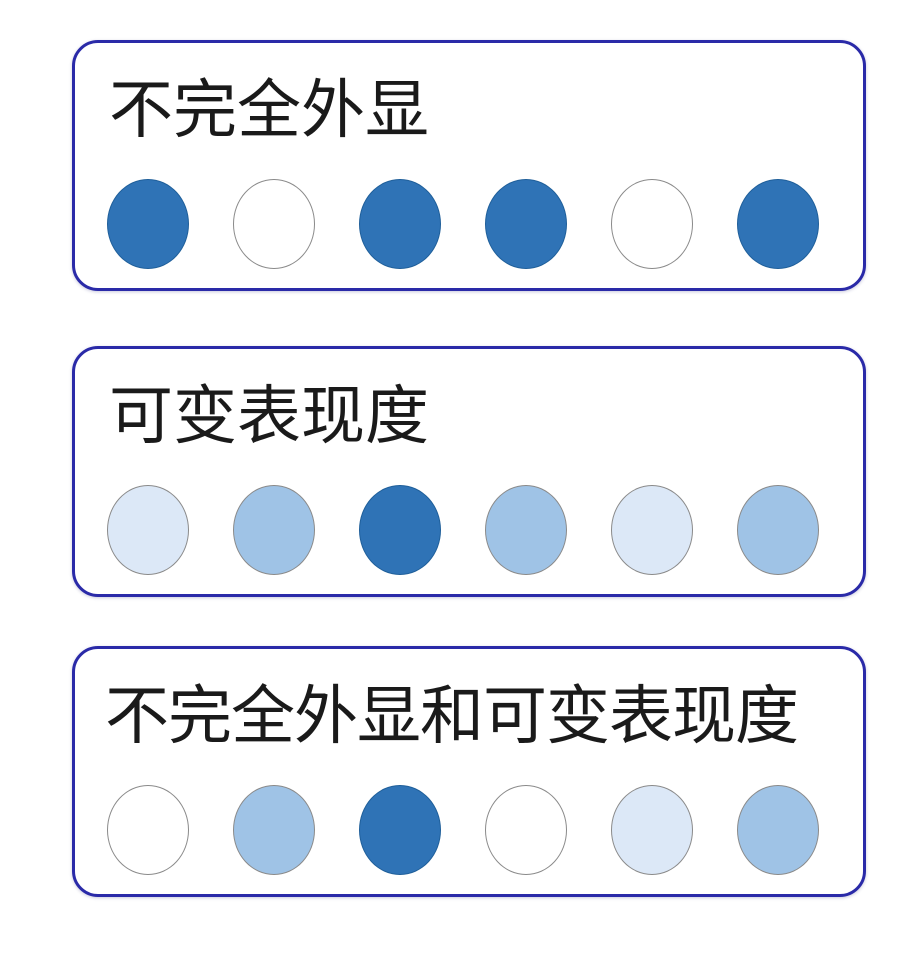  I want to click on panel-title: 不完全外显和可变表现度, so click(452, 717).